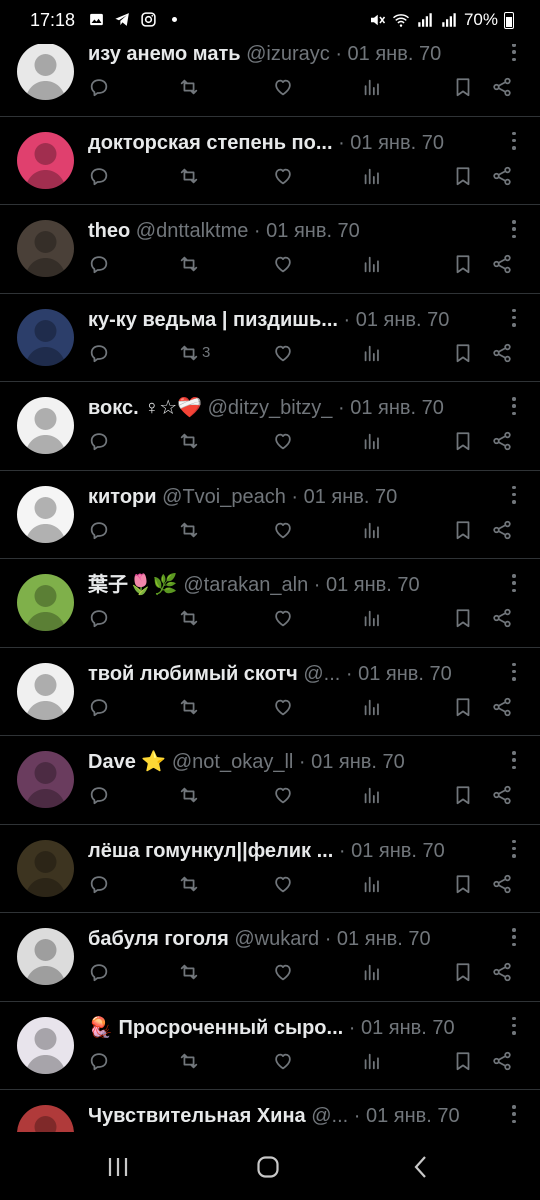 This screenshot has height=1200, width=540. I want to click on display-name: Dave ⭐, so click(127, 762).